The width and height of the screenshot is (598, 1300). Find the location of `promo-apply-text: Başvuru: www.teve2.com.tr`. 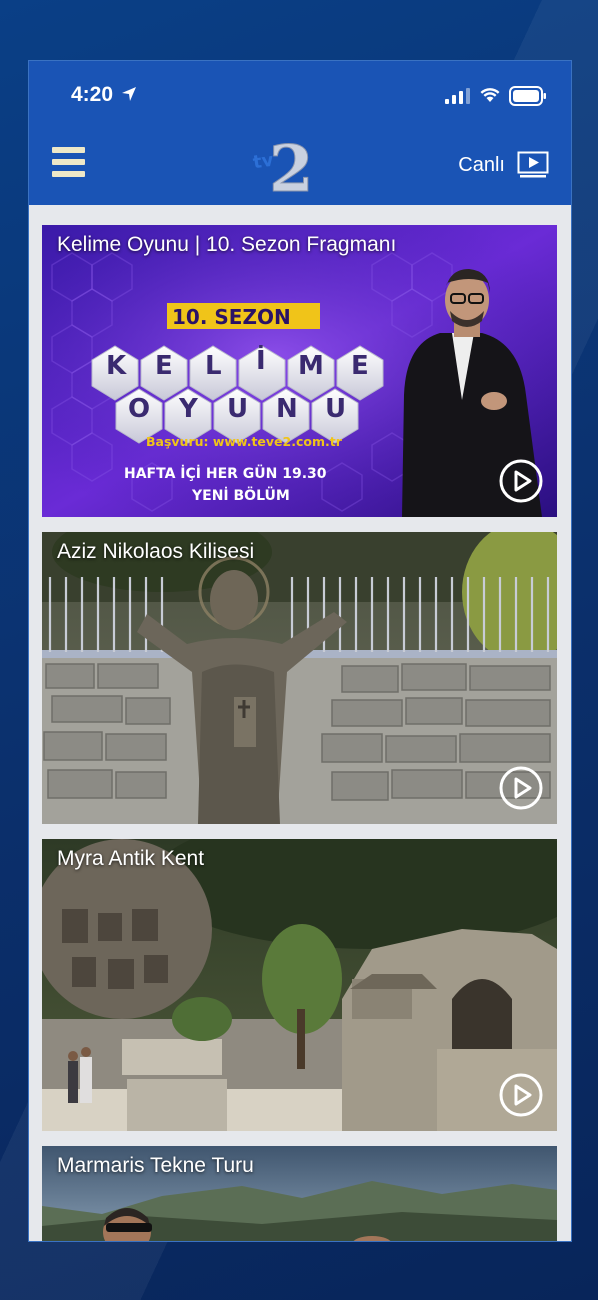

promo-apply-text: Başvuru: www.teve2.com.tr is located at coordinates (244, 441).